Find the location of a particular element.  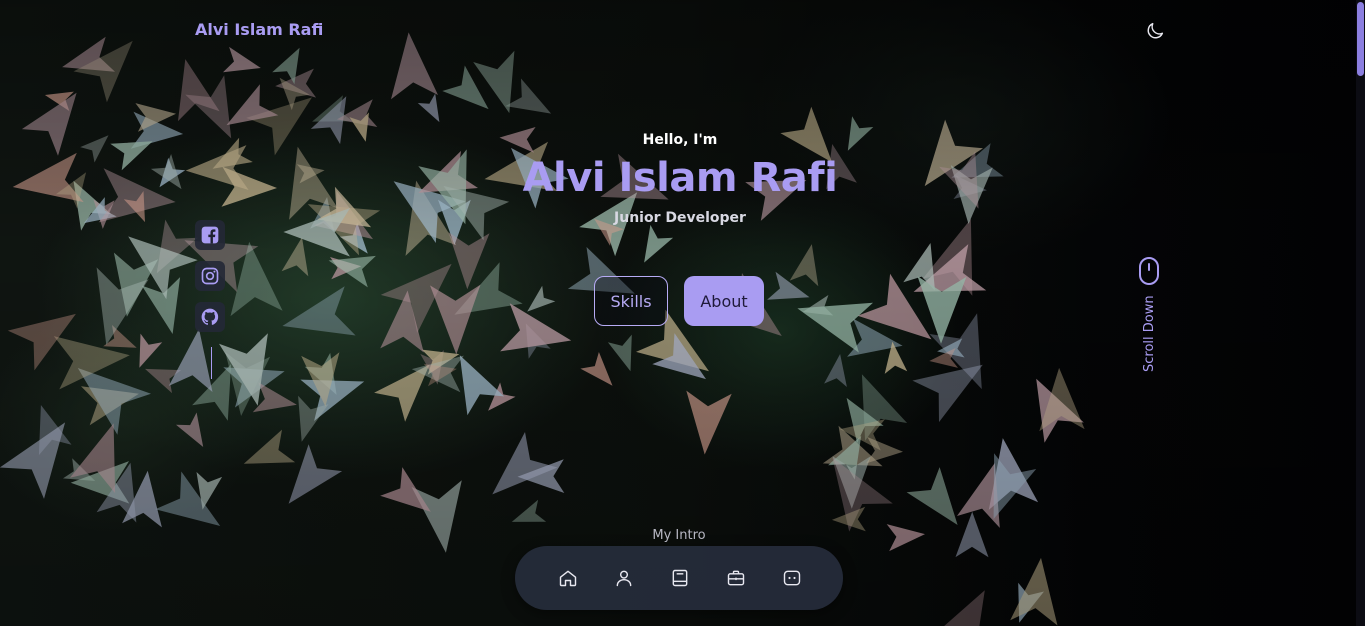

nav-skills is located at coordinates (680, 578).